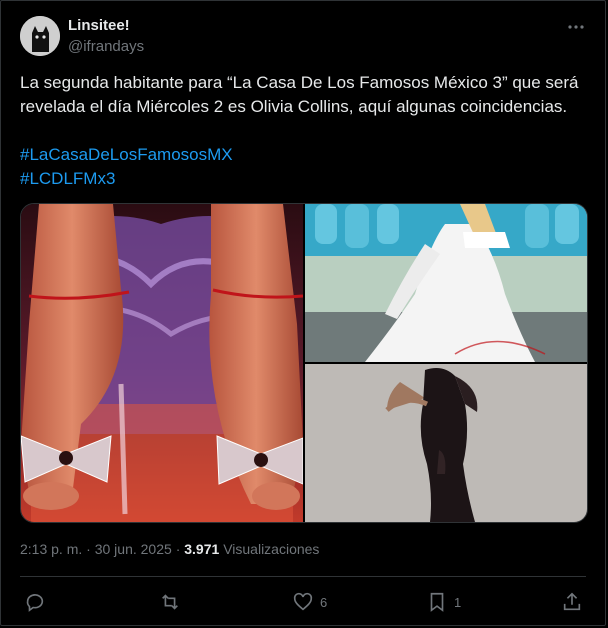 The image size is (608, 628). Describe the element at coordinates (324, 602) in the screenshot. I see `like-count: 6` at that location.